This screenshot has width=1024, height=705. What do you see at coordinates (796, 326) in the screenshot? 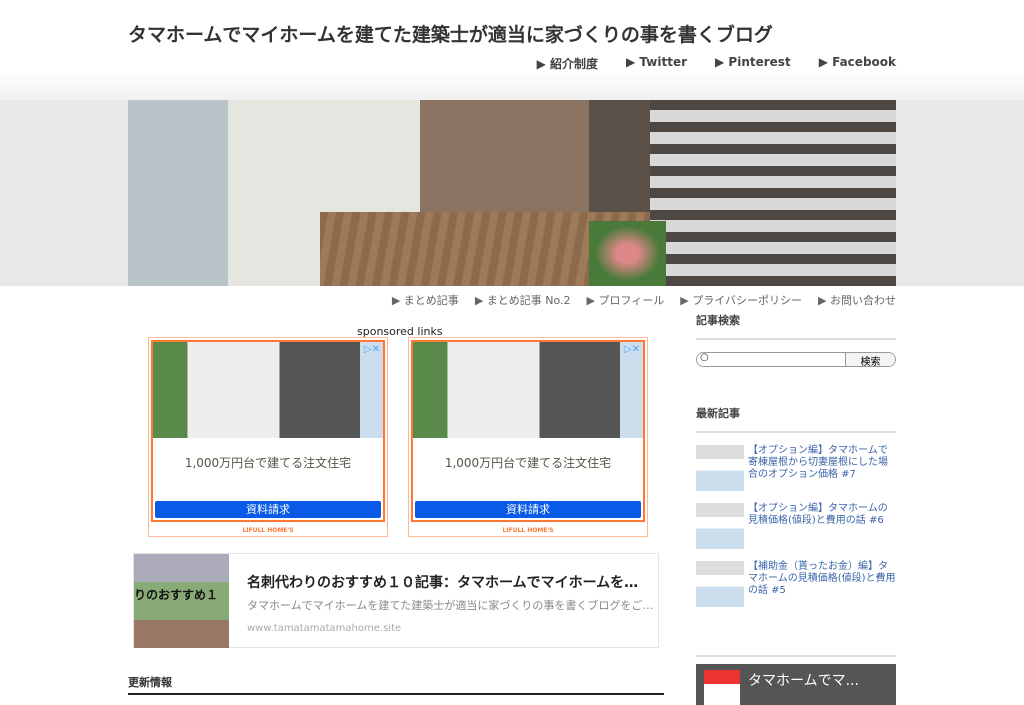
I see `search-heading: 記事検索` at bounding box center [796, 326].